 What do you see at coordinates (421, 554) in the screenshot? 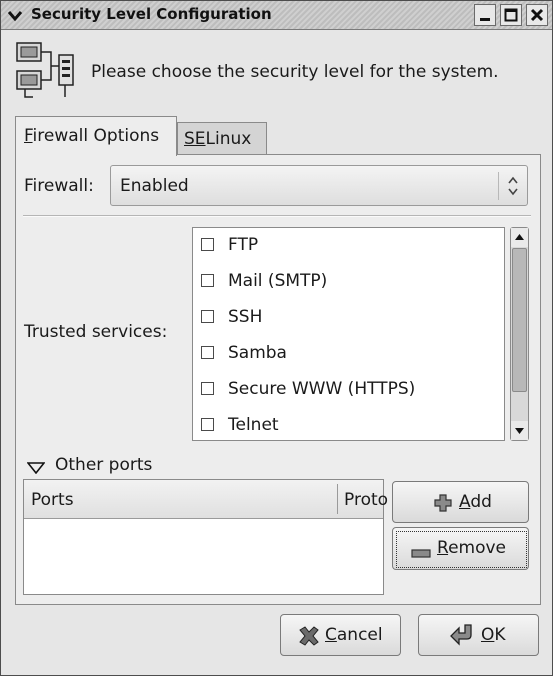
I see `minus-icon` at bounding box center [421, 554].